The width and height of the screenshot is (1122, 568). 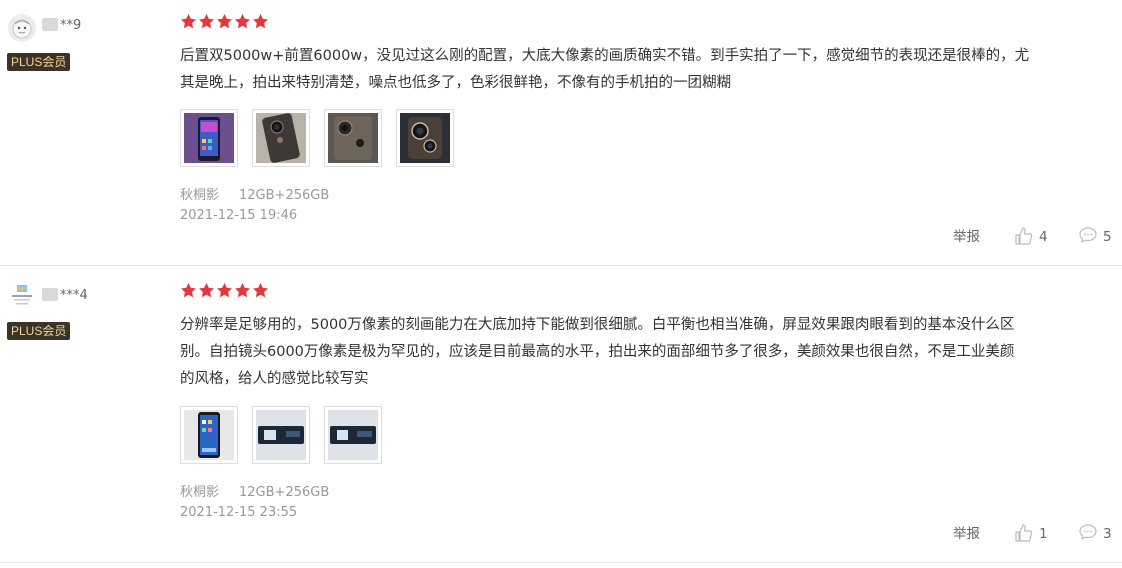 I want to click on username: ***4, so click(x=65, y=296).